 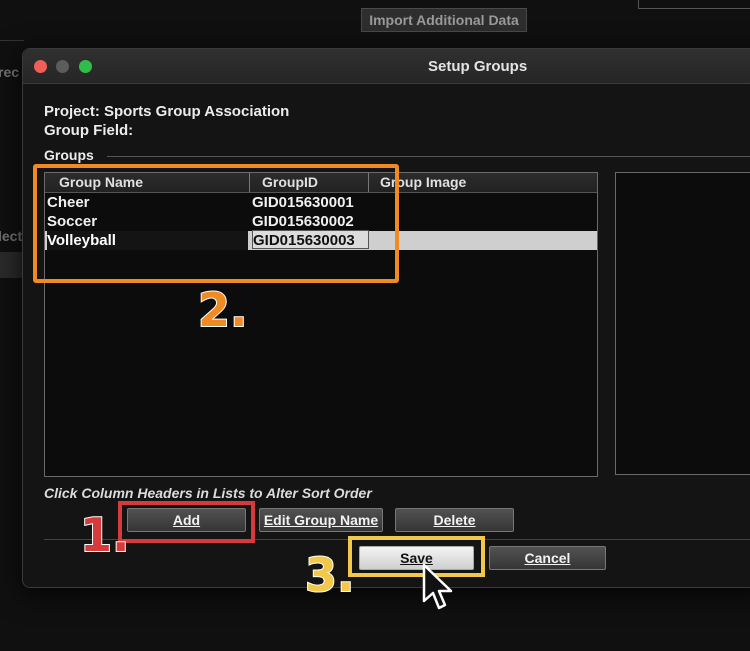 I want to click on group-name-cell: Soccer, so click(x=147, y=221).